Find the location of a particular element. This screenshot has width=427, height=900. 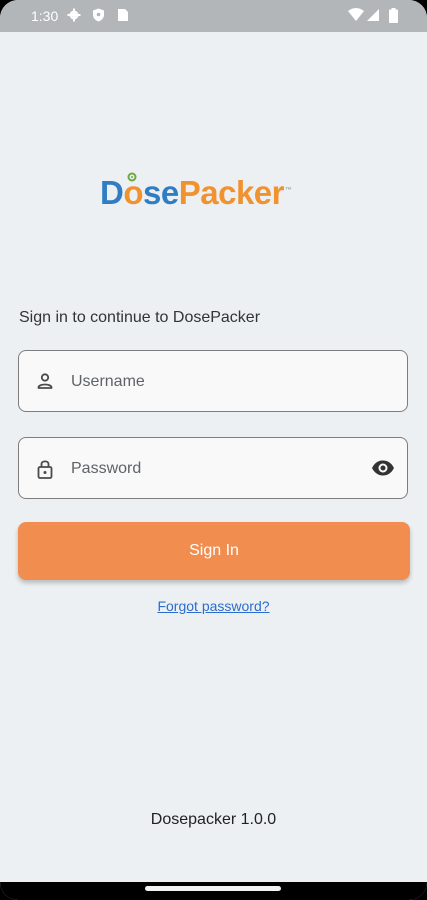

home-gesture-pill is located at coordinates (213, 888).